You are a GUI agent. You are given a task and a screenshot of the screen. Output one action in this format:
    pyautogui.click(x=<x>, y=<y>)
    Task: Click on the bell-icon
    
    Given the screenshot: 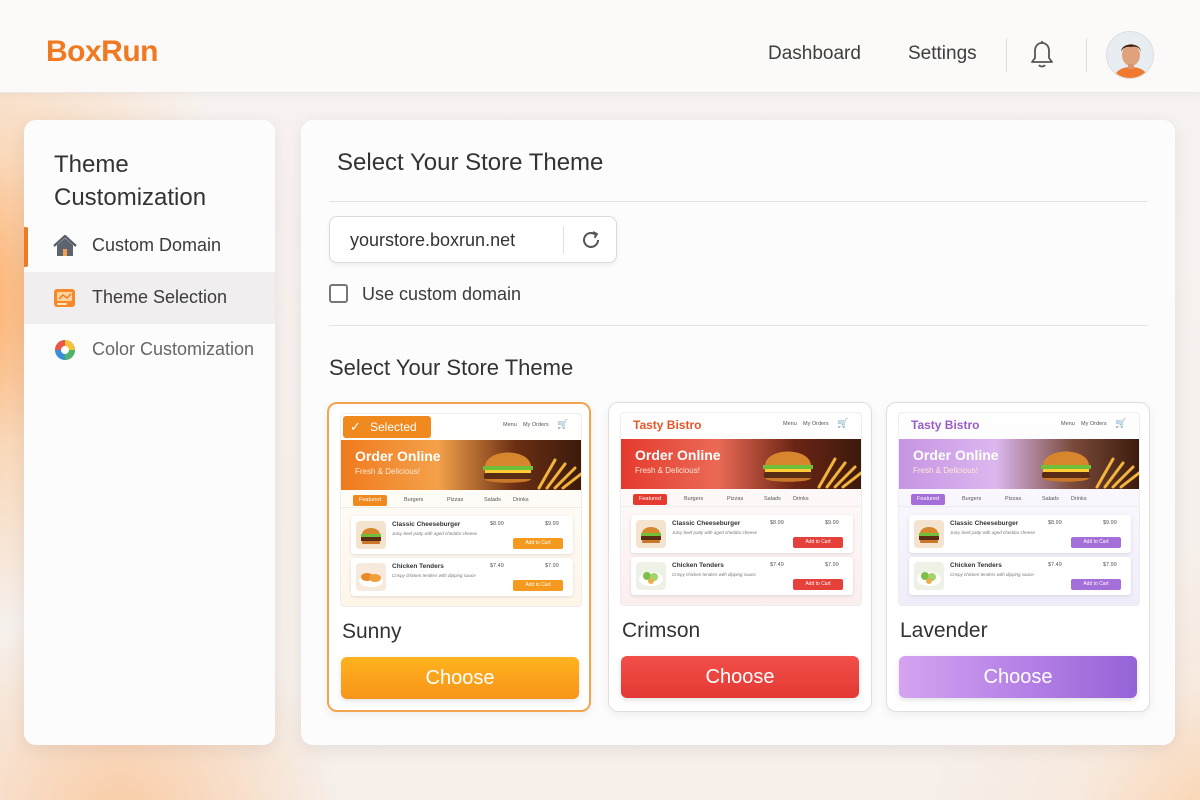 What is the action you would take?
    pyautogui.click(x=1042, y=55)
    